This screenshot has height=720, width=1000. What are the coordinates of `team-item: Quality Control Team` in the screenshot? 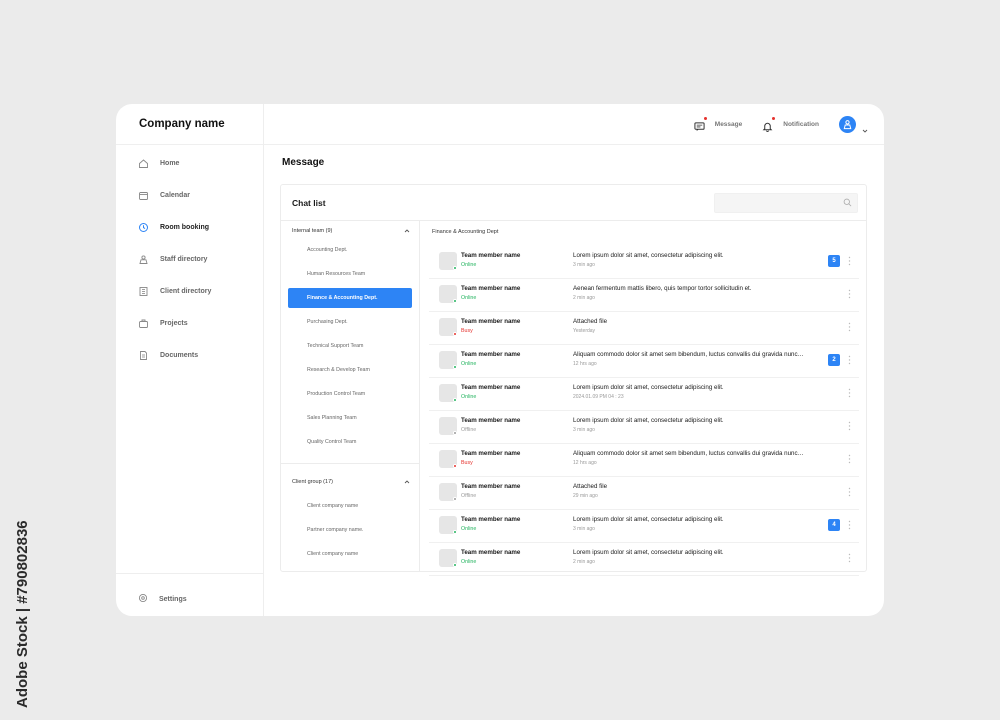 It's located at (350, 442).